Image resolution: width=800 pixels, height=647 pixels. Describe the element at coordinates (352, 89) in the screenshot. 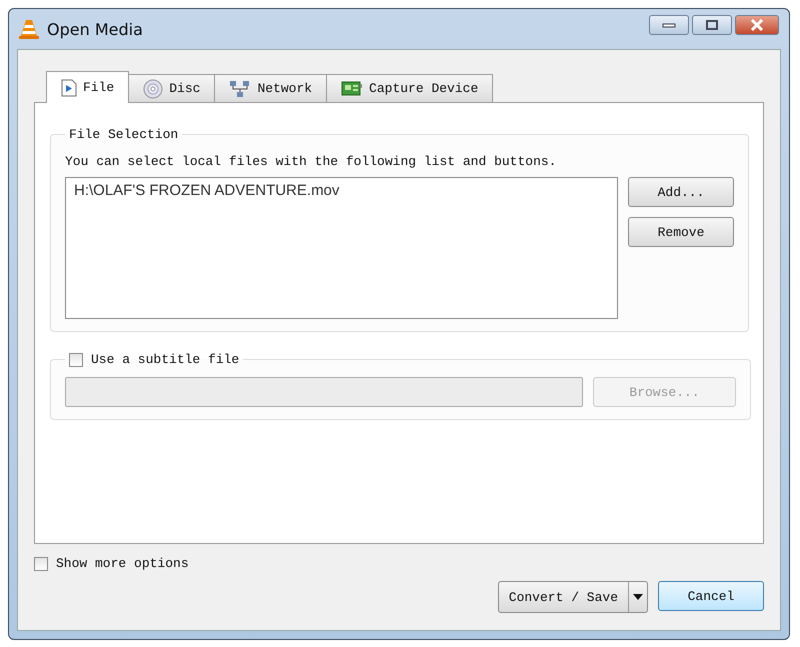

I see `capture-card-icon` at that location.